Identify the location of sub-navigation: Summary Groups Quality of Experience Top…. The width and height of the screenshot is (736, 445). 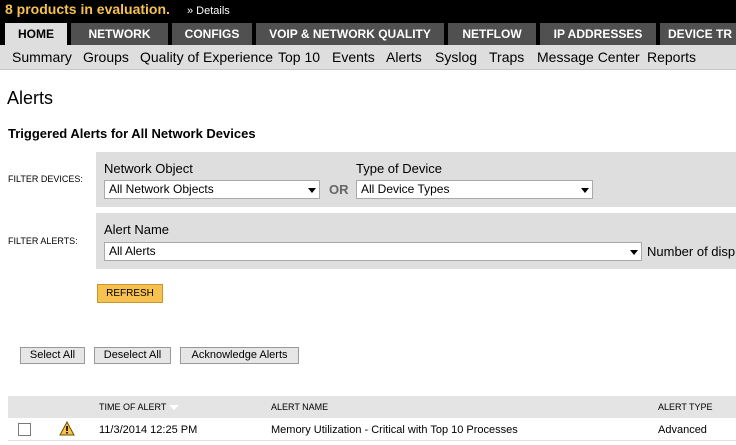
(368, 57).